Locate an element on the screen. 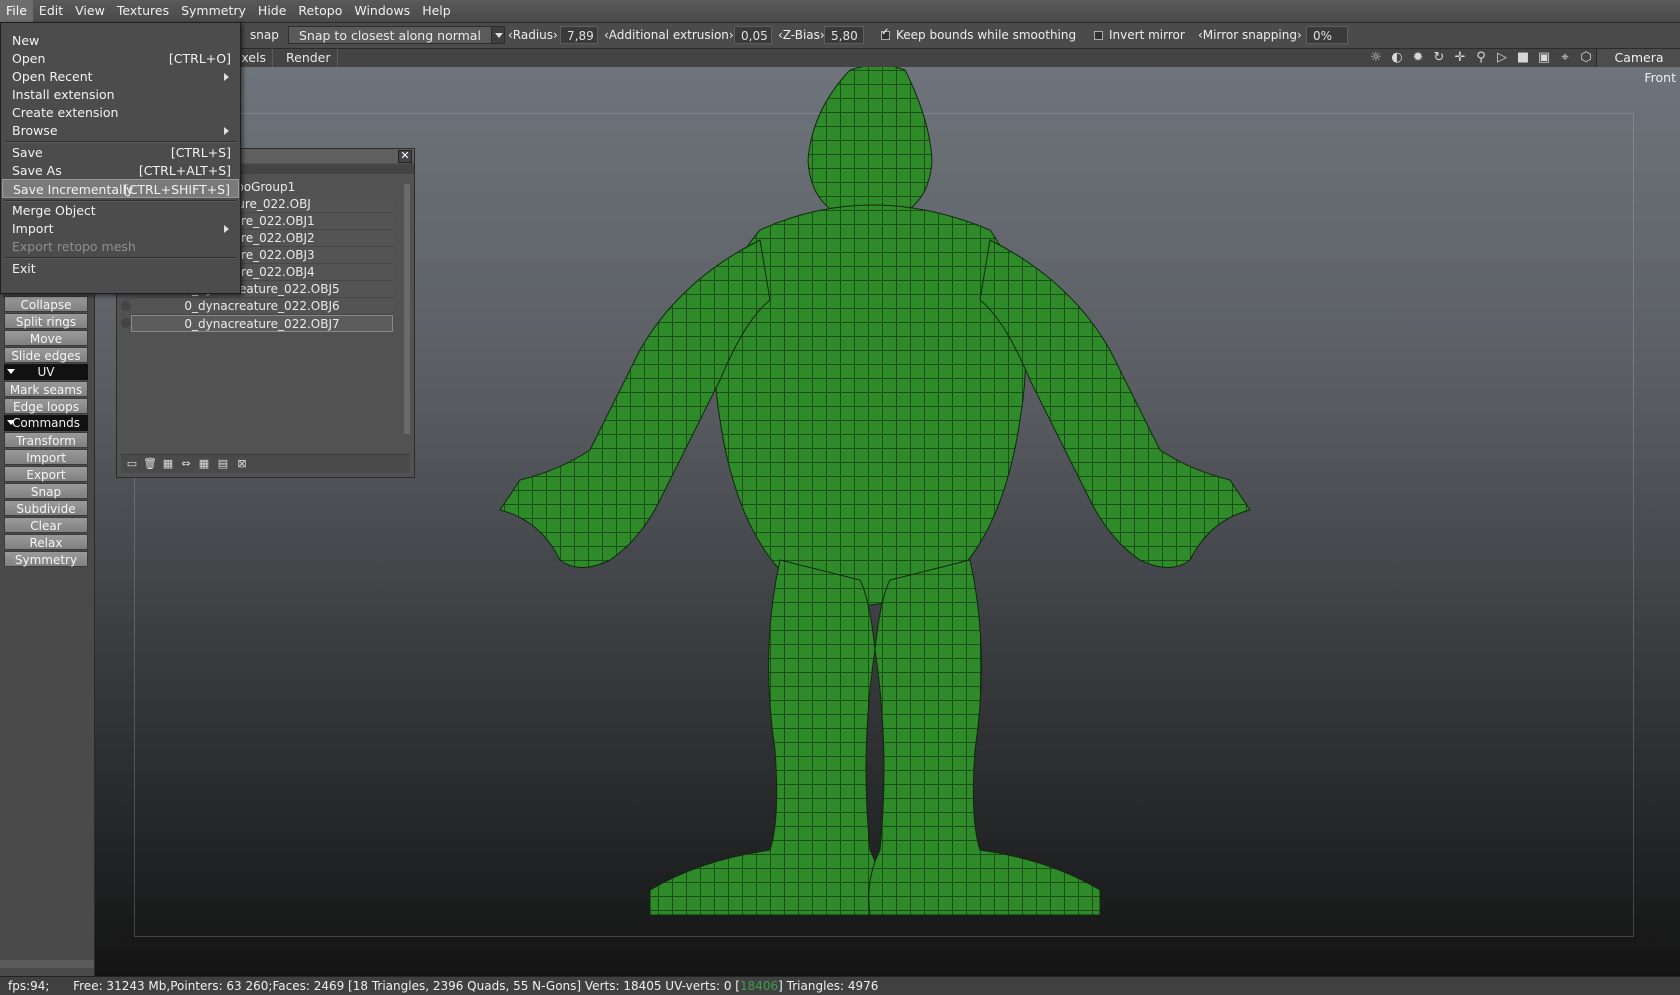  uv-verts-highlight: 18406 is located at coordinates (759, 986).